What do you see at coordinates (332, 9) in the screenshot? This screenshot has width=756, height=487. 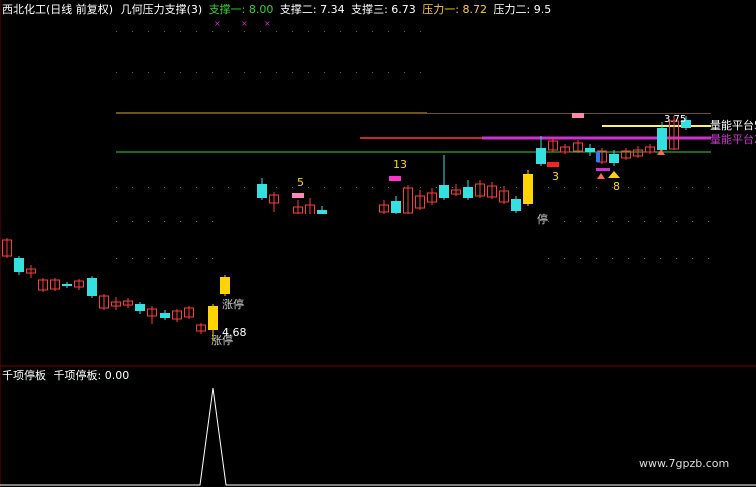 I see `support2-value: 7.34` at bounding box center [332, 9].